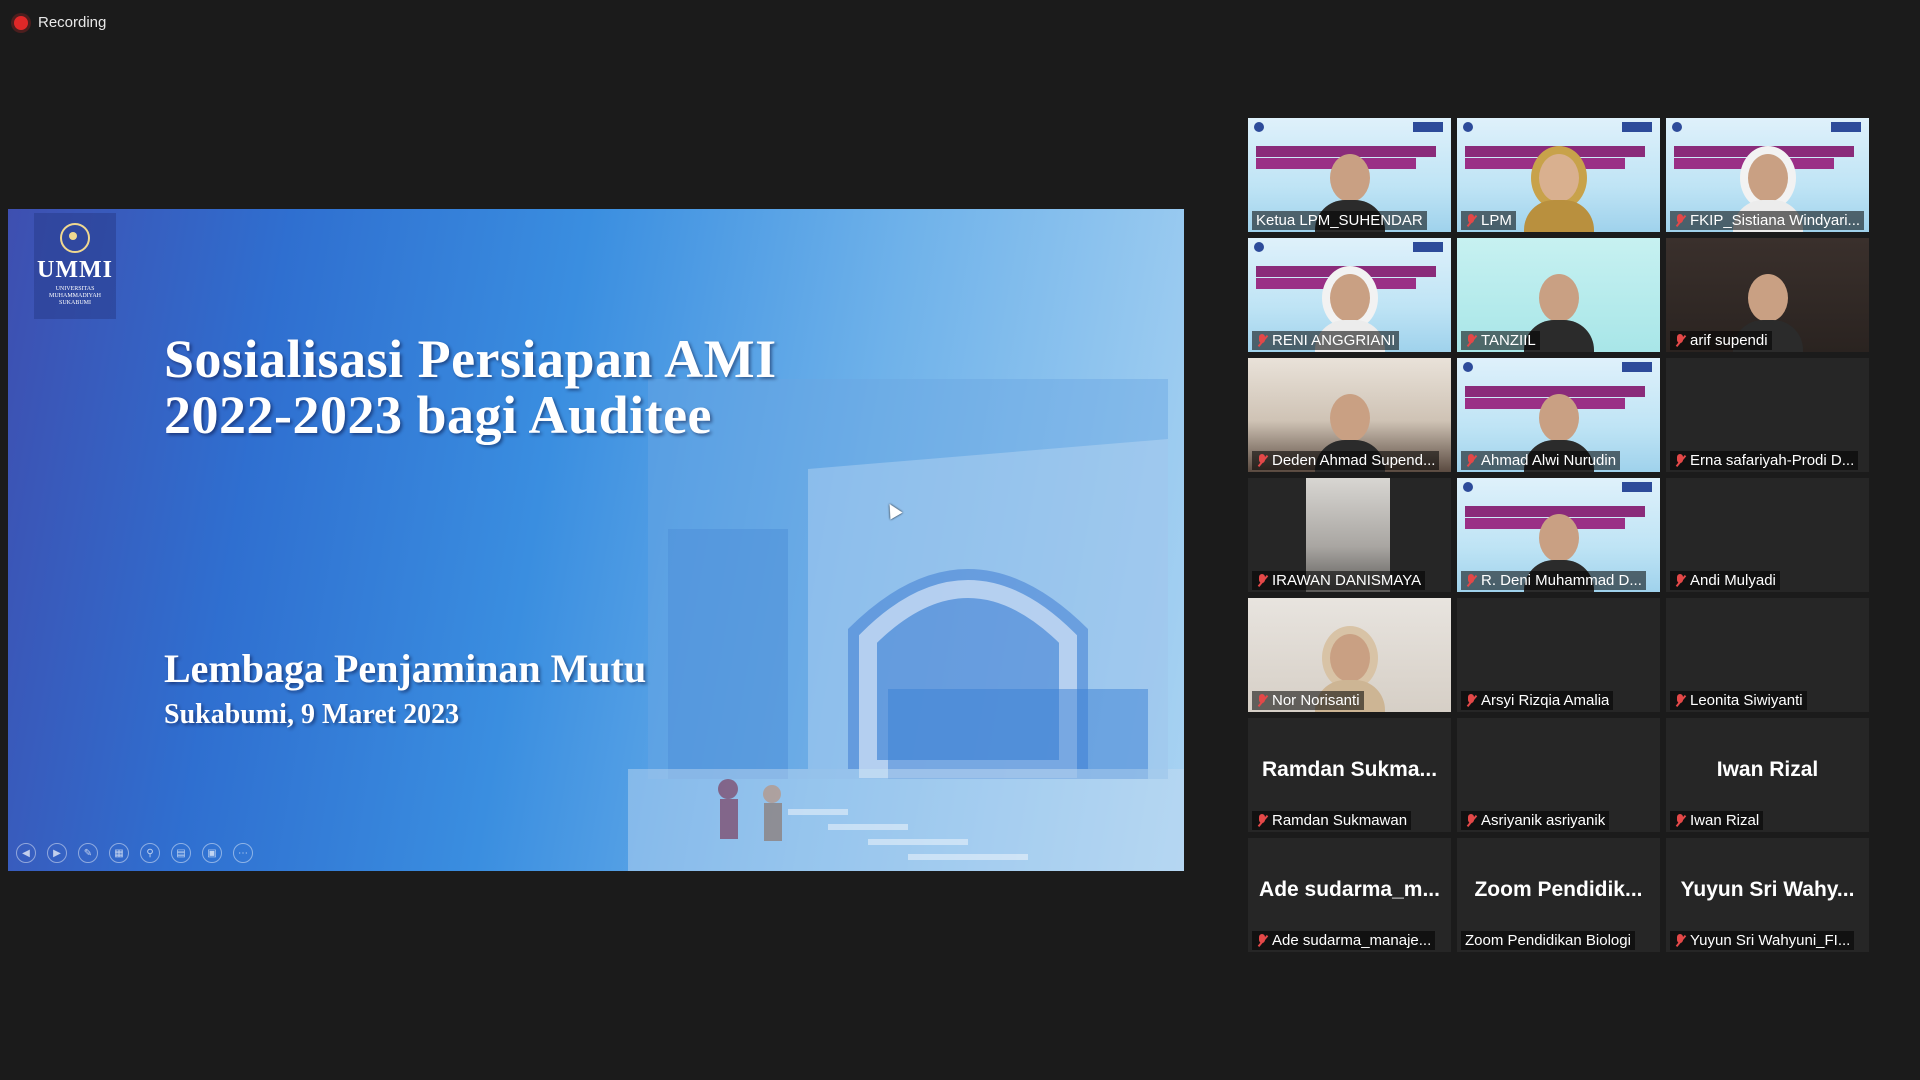 The height and width of the screenshot is (1080, 1920). I want to click on participant-name: TANZIIL, so click(1508, 340).